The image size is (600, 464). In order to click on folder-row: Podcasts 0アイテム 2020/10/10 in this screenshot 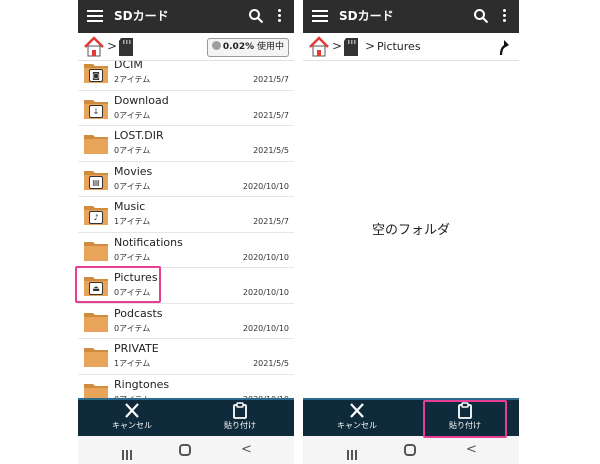, I will do `click(186, 321)`.